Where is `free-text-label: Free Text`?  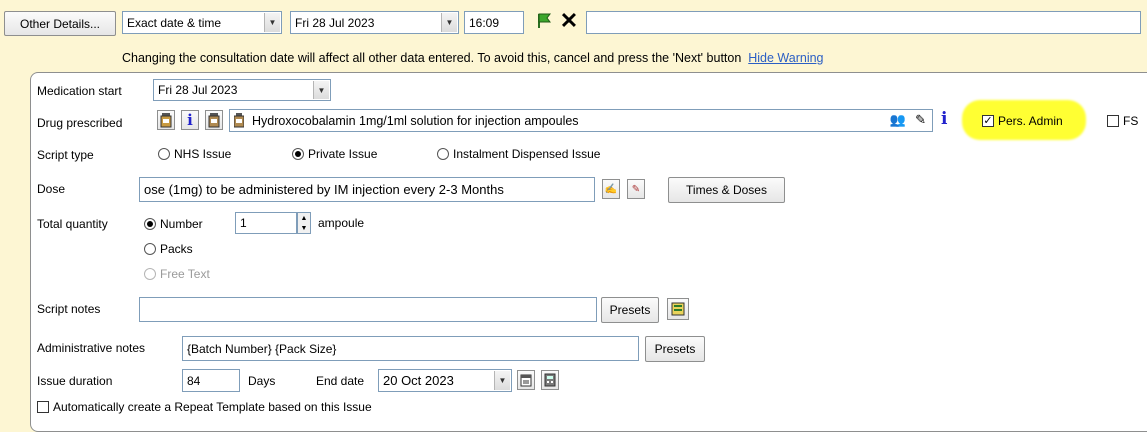 free-text-label: Free Text is located at coordinates (185, 274).